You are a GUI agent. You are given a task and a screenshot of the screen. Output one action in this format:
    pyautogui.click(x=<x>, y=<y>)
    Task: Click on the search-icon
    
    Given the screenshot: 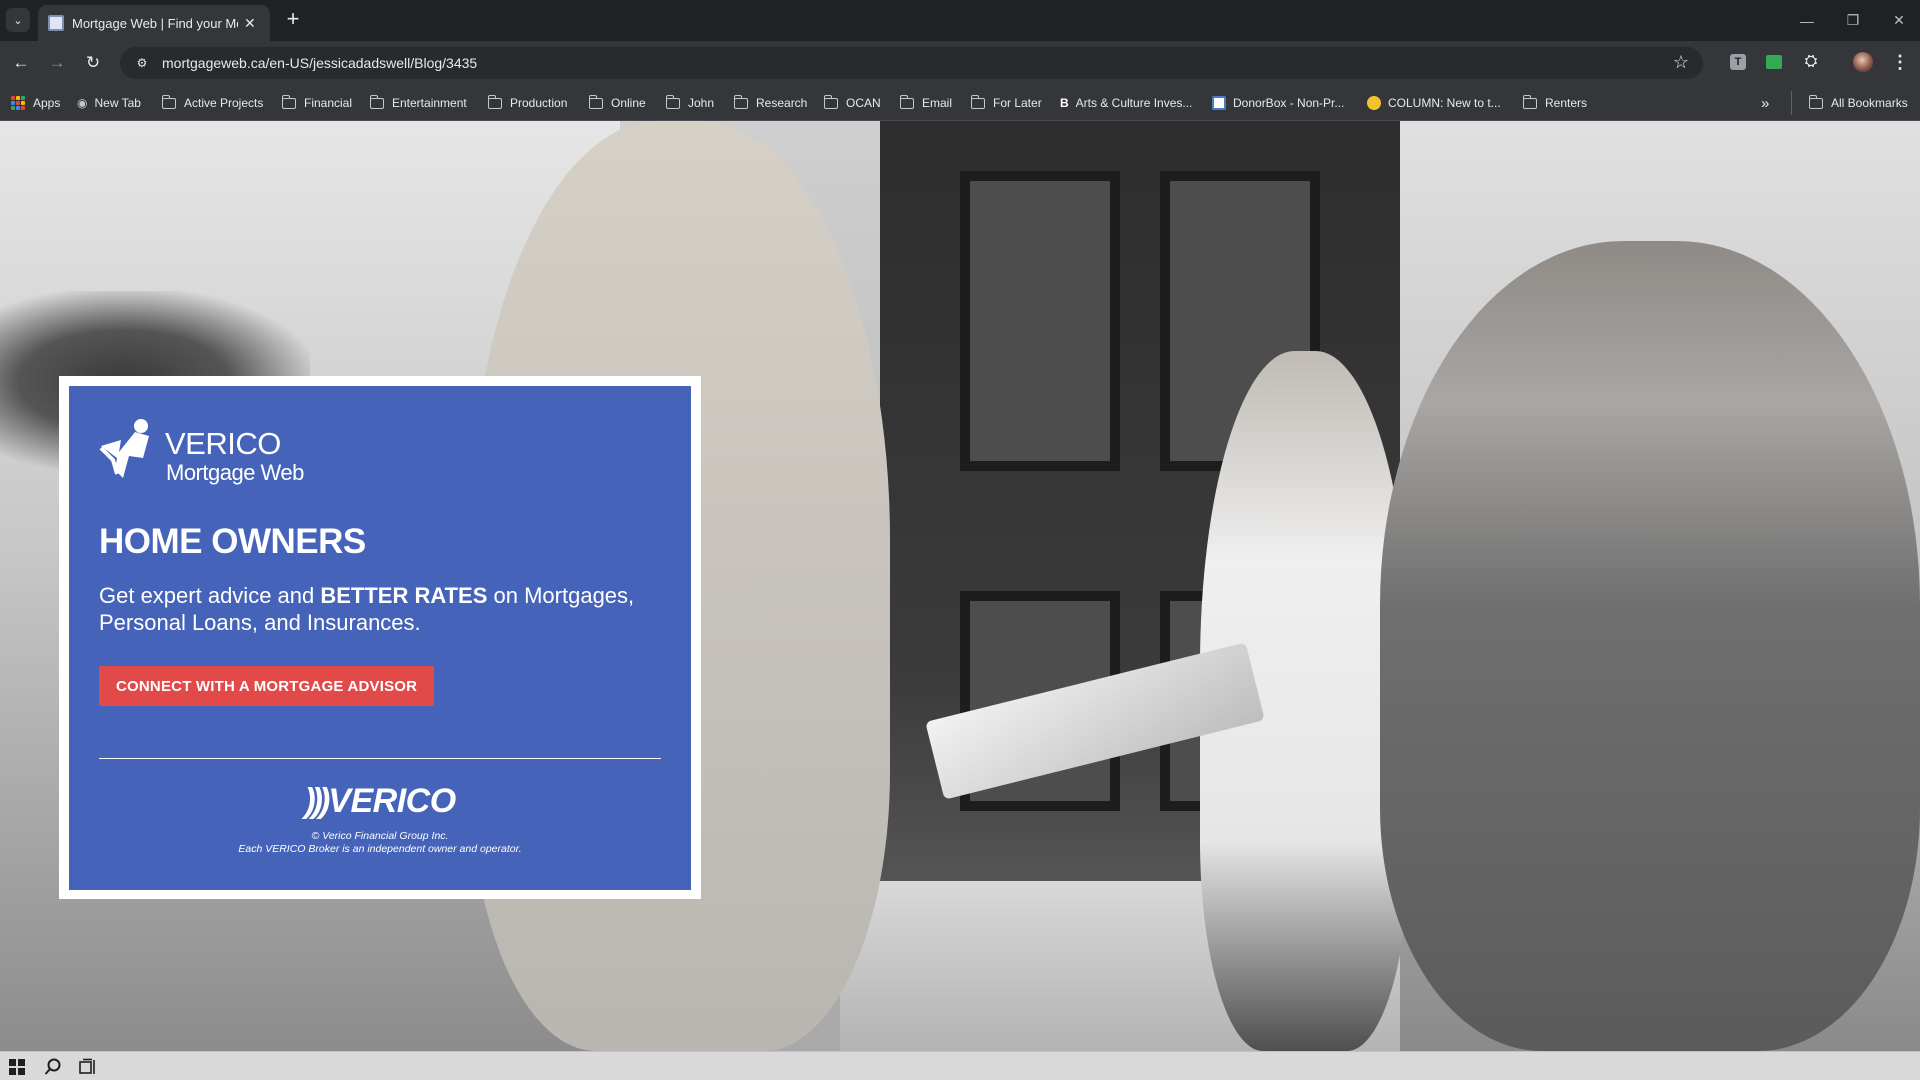 What is the action you would take?
    pyautogui.click(x=52, y=1066)
    